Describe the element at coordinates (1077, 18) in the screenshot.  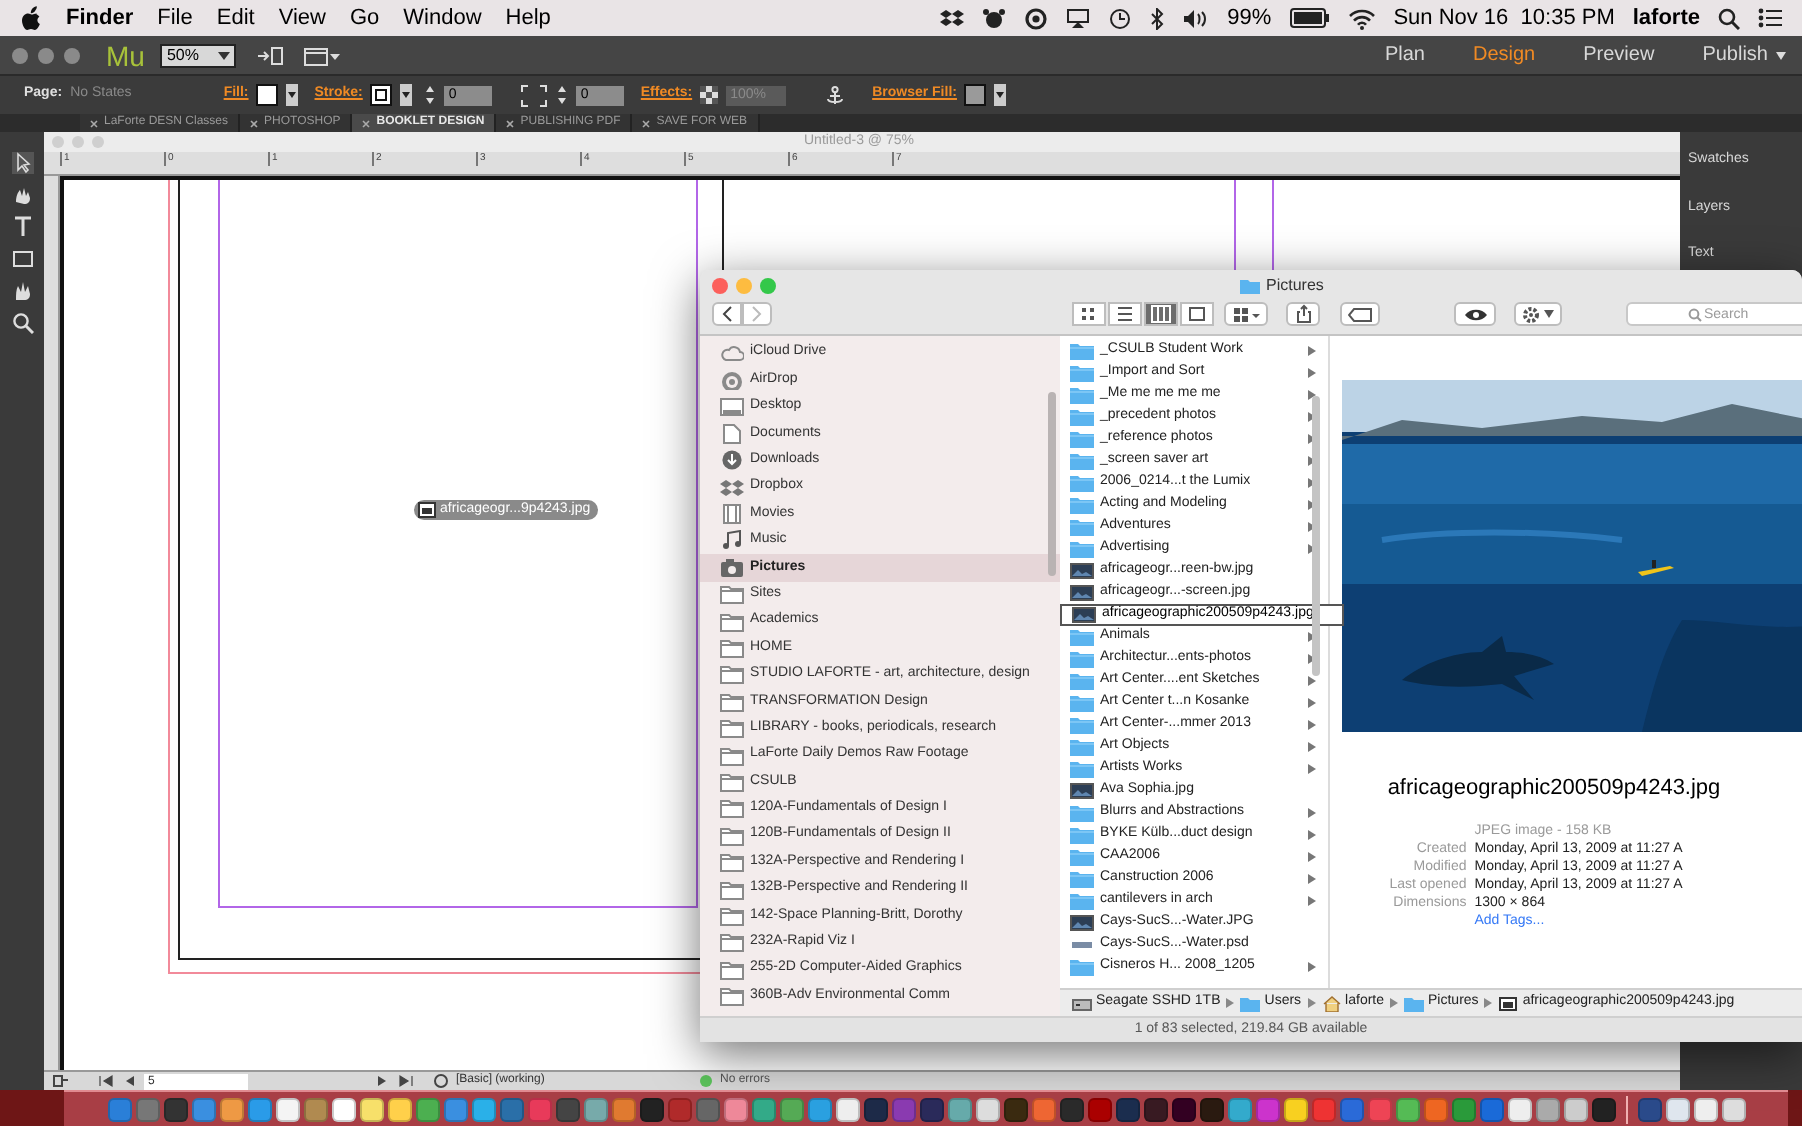
I see `airplay-icon` at that location.